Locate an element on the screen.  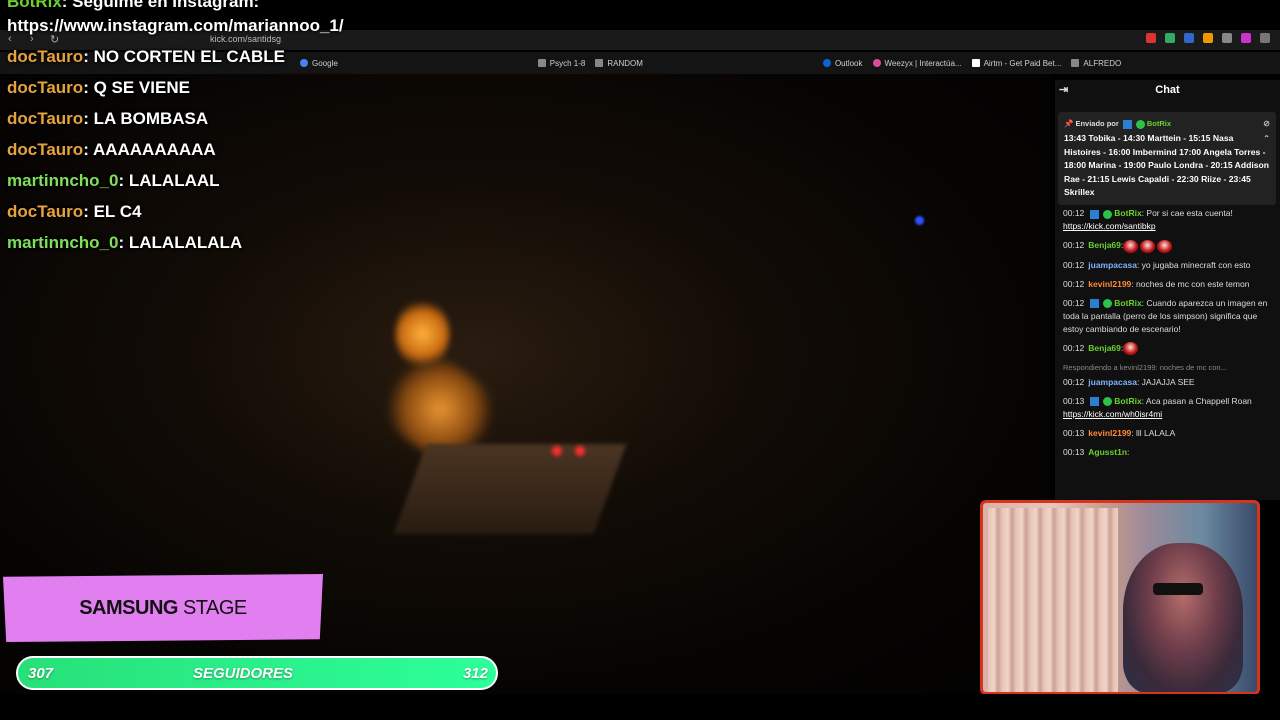
pin-icon: 📌 is located at coordinates (1070, 123).